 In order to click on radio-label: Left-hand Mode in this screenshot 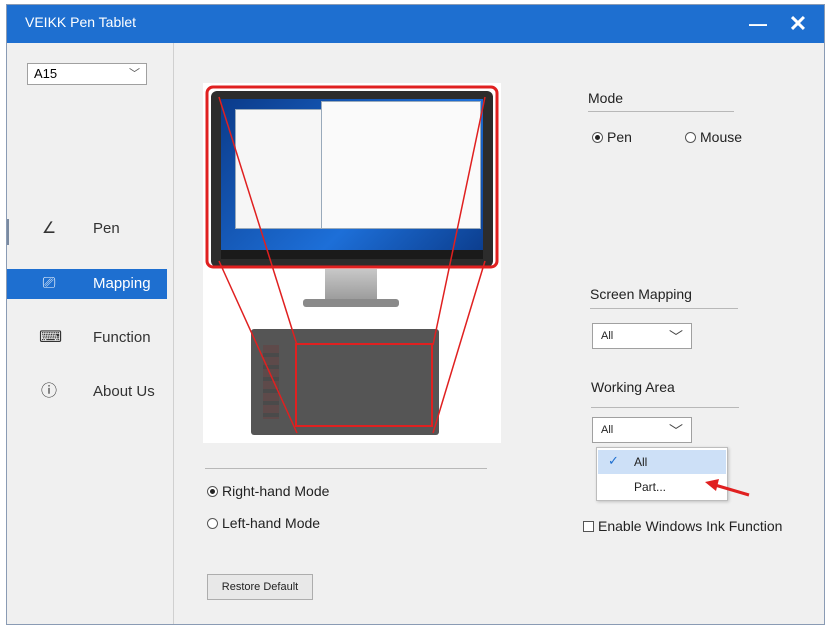, I will do `click(271, 523)`.